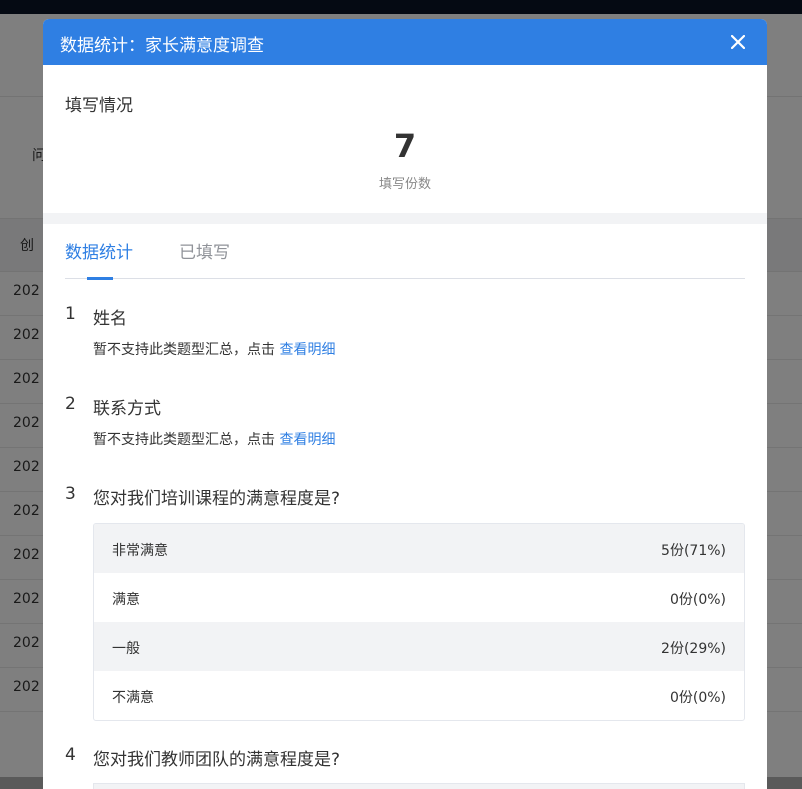 This screenshot has height=789, width=802. Describe the element at coordinates (419, 695) in the screenshot. I see `option-row: 不满意 0份(0%)` at that location.